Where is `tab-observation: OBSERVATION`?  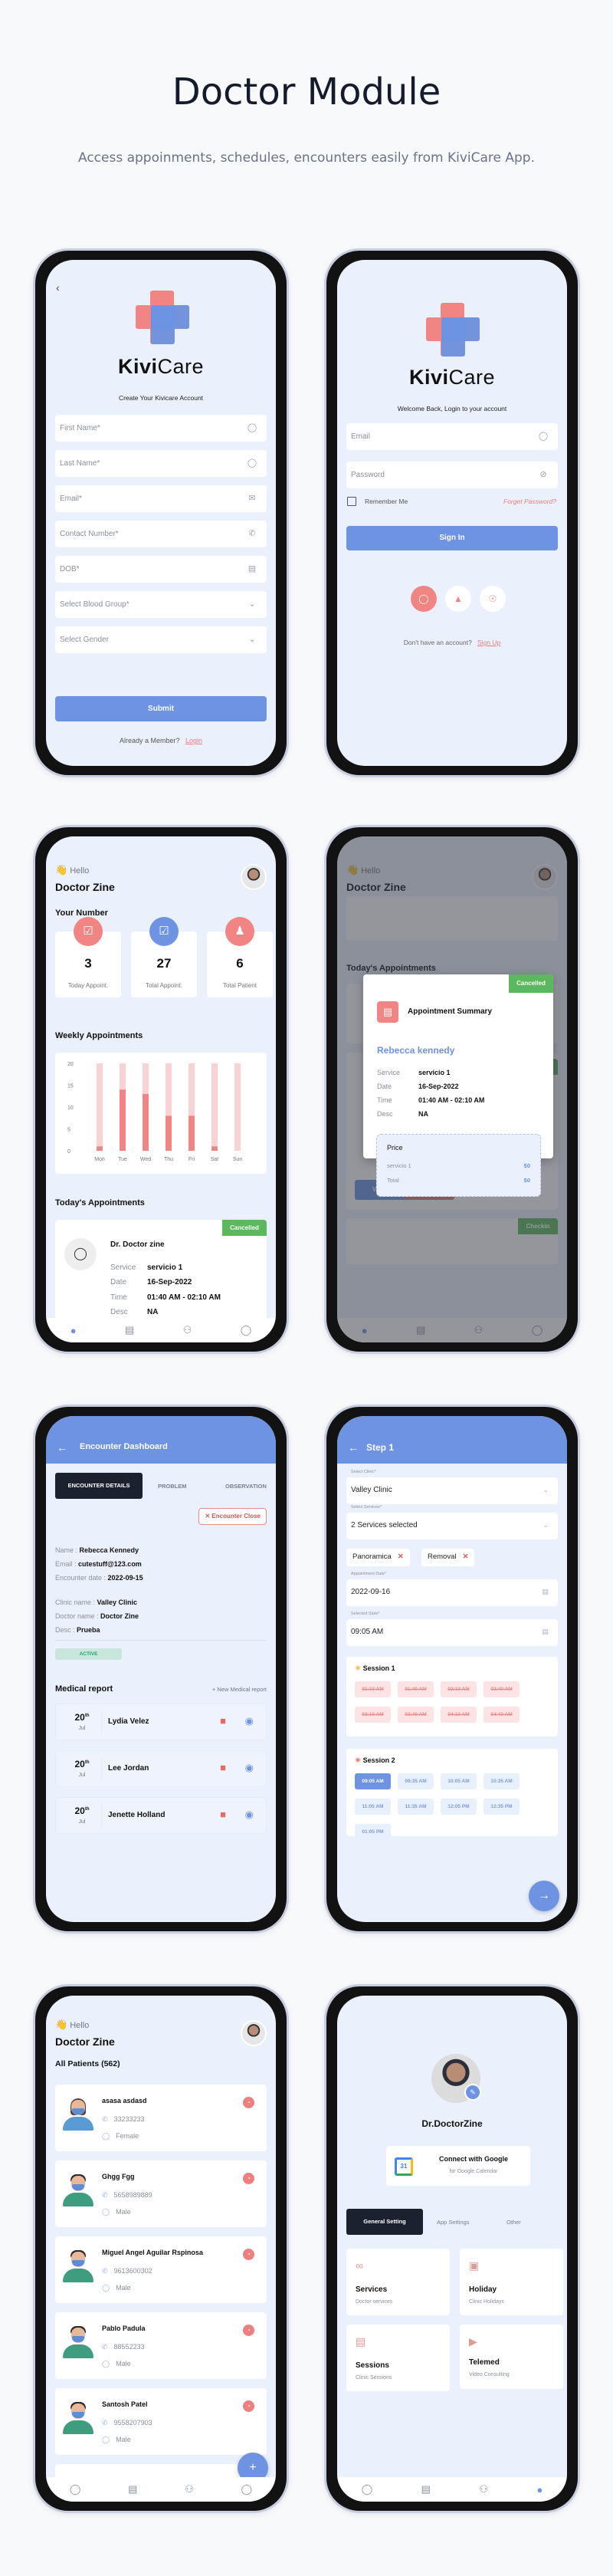
tab-observation: OBSERVATION is located at coordinates (246, 1487).